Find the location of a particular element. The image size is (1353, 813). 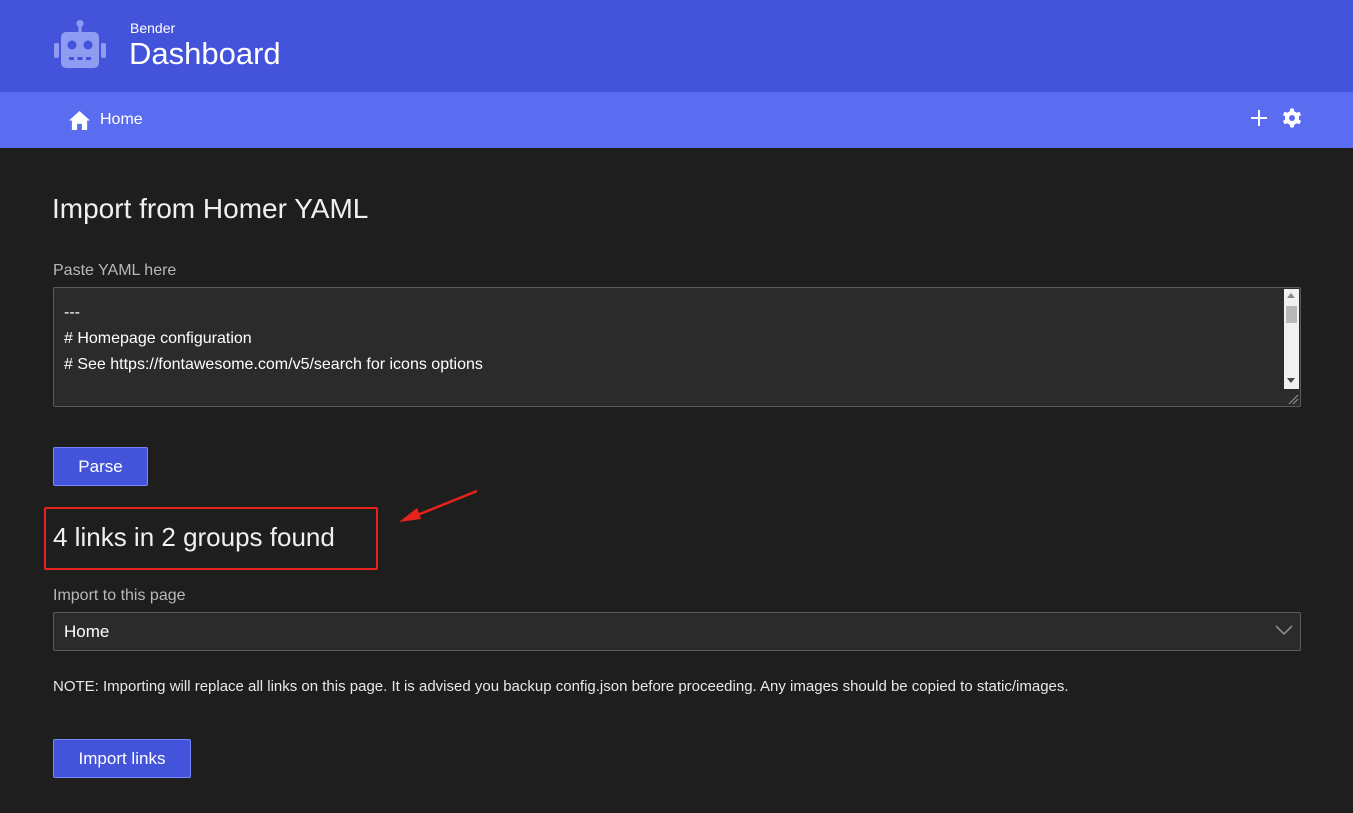

chevron-down-icon is located at coordinates (1284, 630).